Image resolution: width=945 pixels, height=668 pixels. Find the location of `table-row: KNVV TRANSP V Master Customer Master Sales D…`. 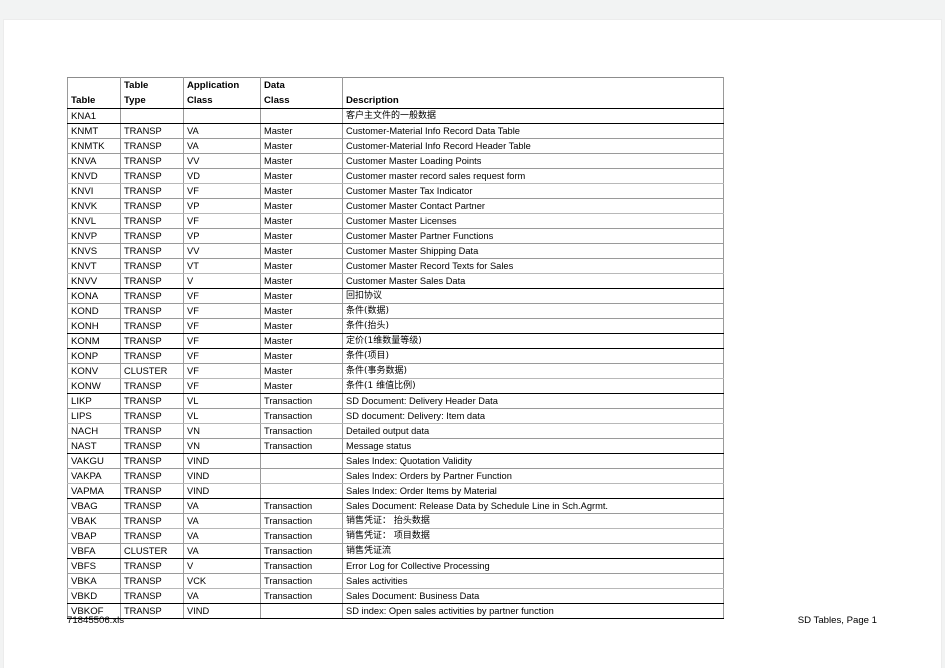

table-row: KNVV TRANSP V Master Customer Master Sales D… is located at coordinates (395, 281).